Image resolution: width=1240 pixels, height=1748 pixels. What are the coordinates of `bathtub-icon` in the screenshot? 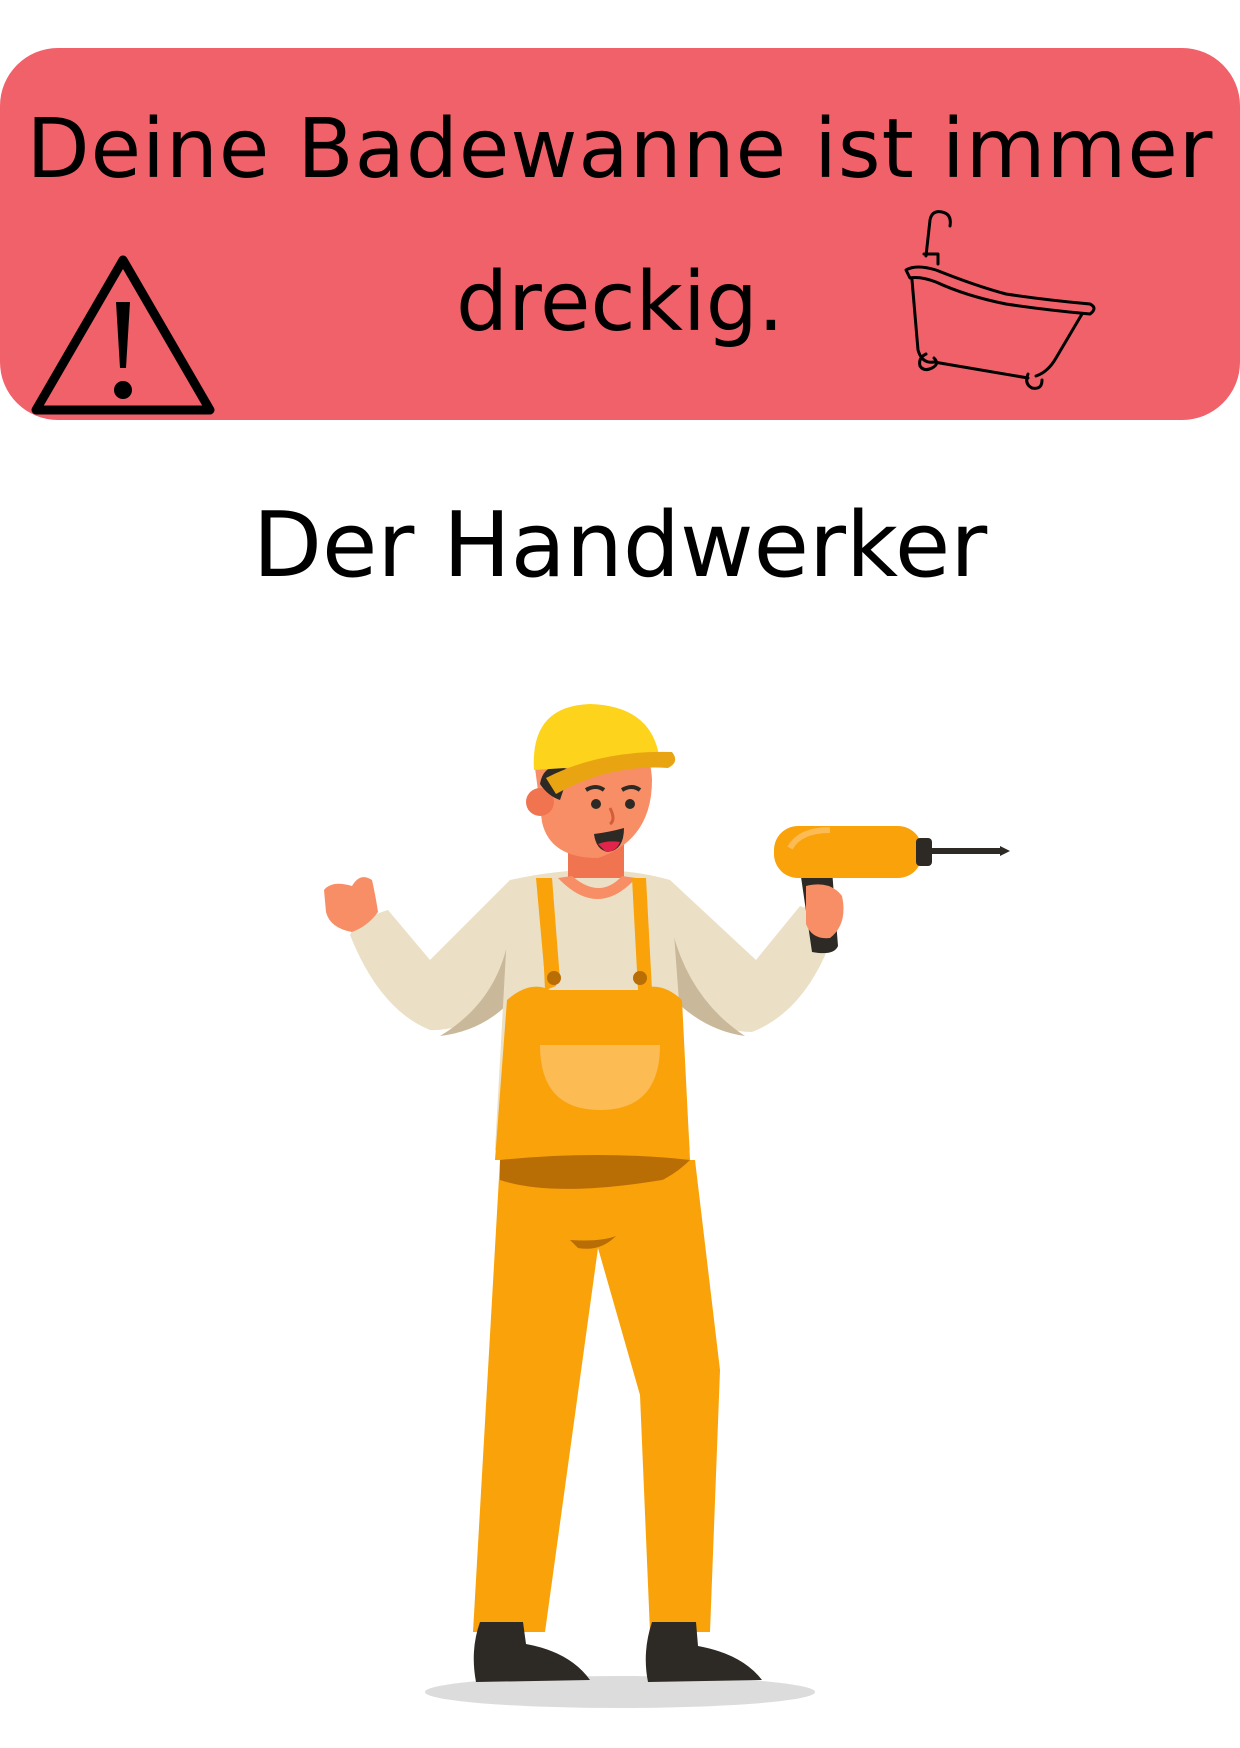 It's located at (1000, 300).